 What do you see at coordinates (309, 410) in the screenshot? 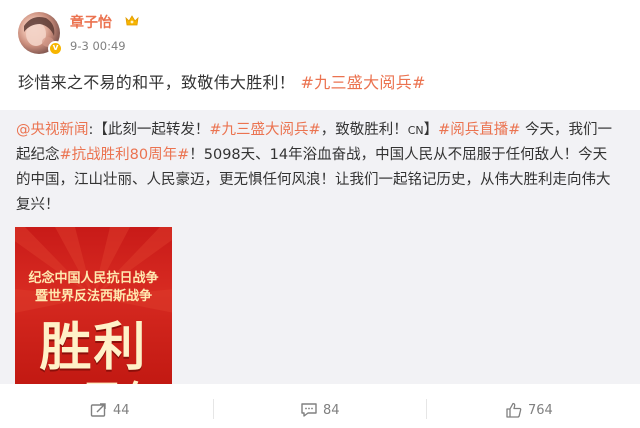
I see `comment-icon` at bounding box center [309, 410].